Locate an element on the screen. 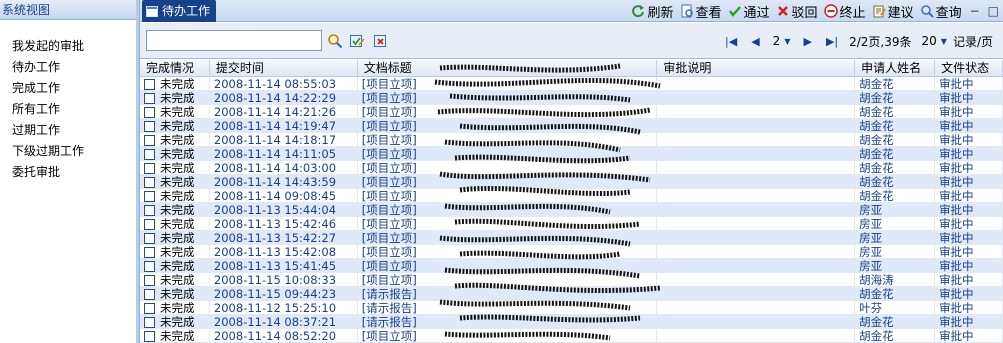 Image resolution: width=1003 pixels, height=343 pixels. table-row: 未完成 2008-11-15 09:44:23 [请示报告] 胡金花 审批中 is located at coordinates (571, 294).